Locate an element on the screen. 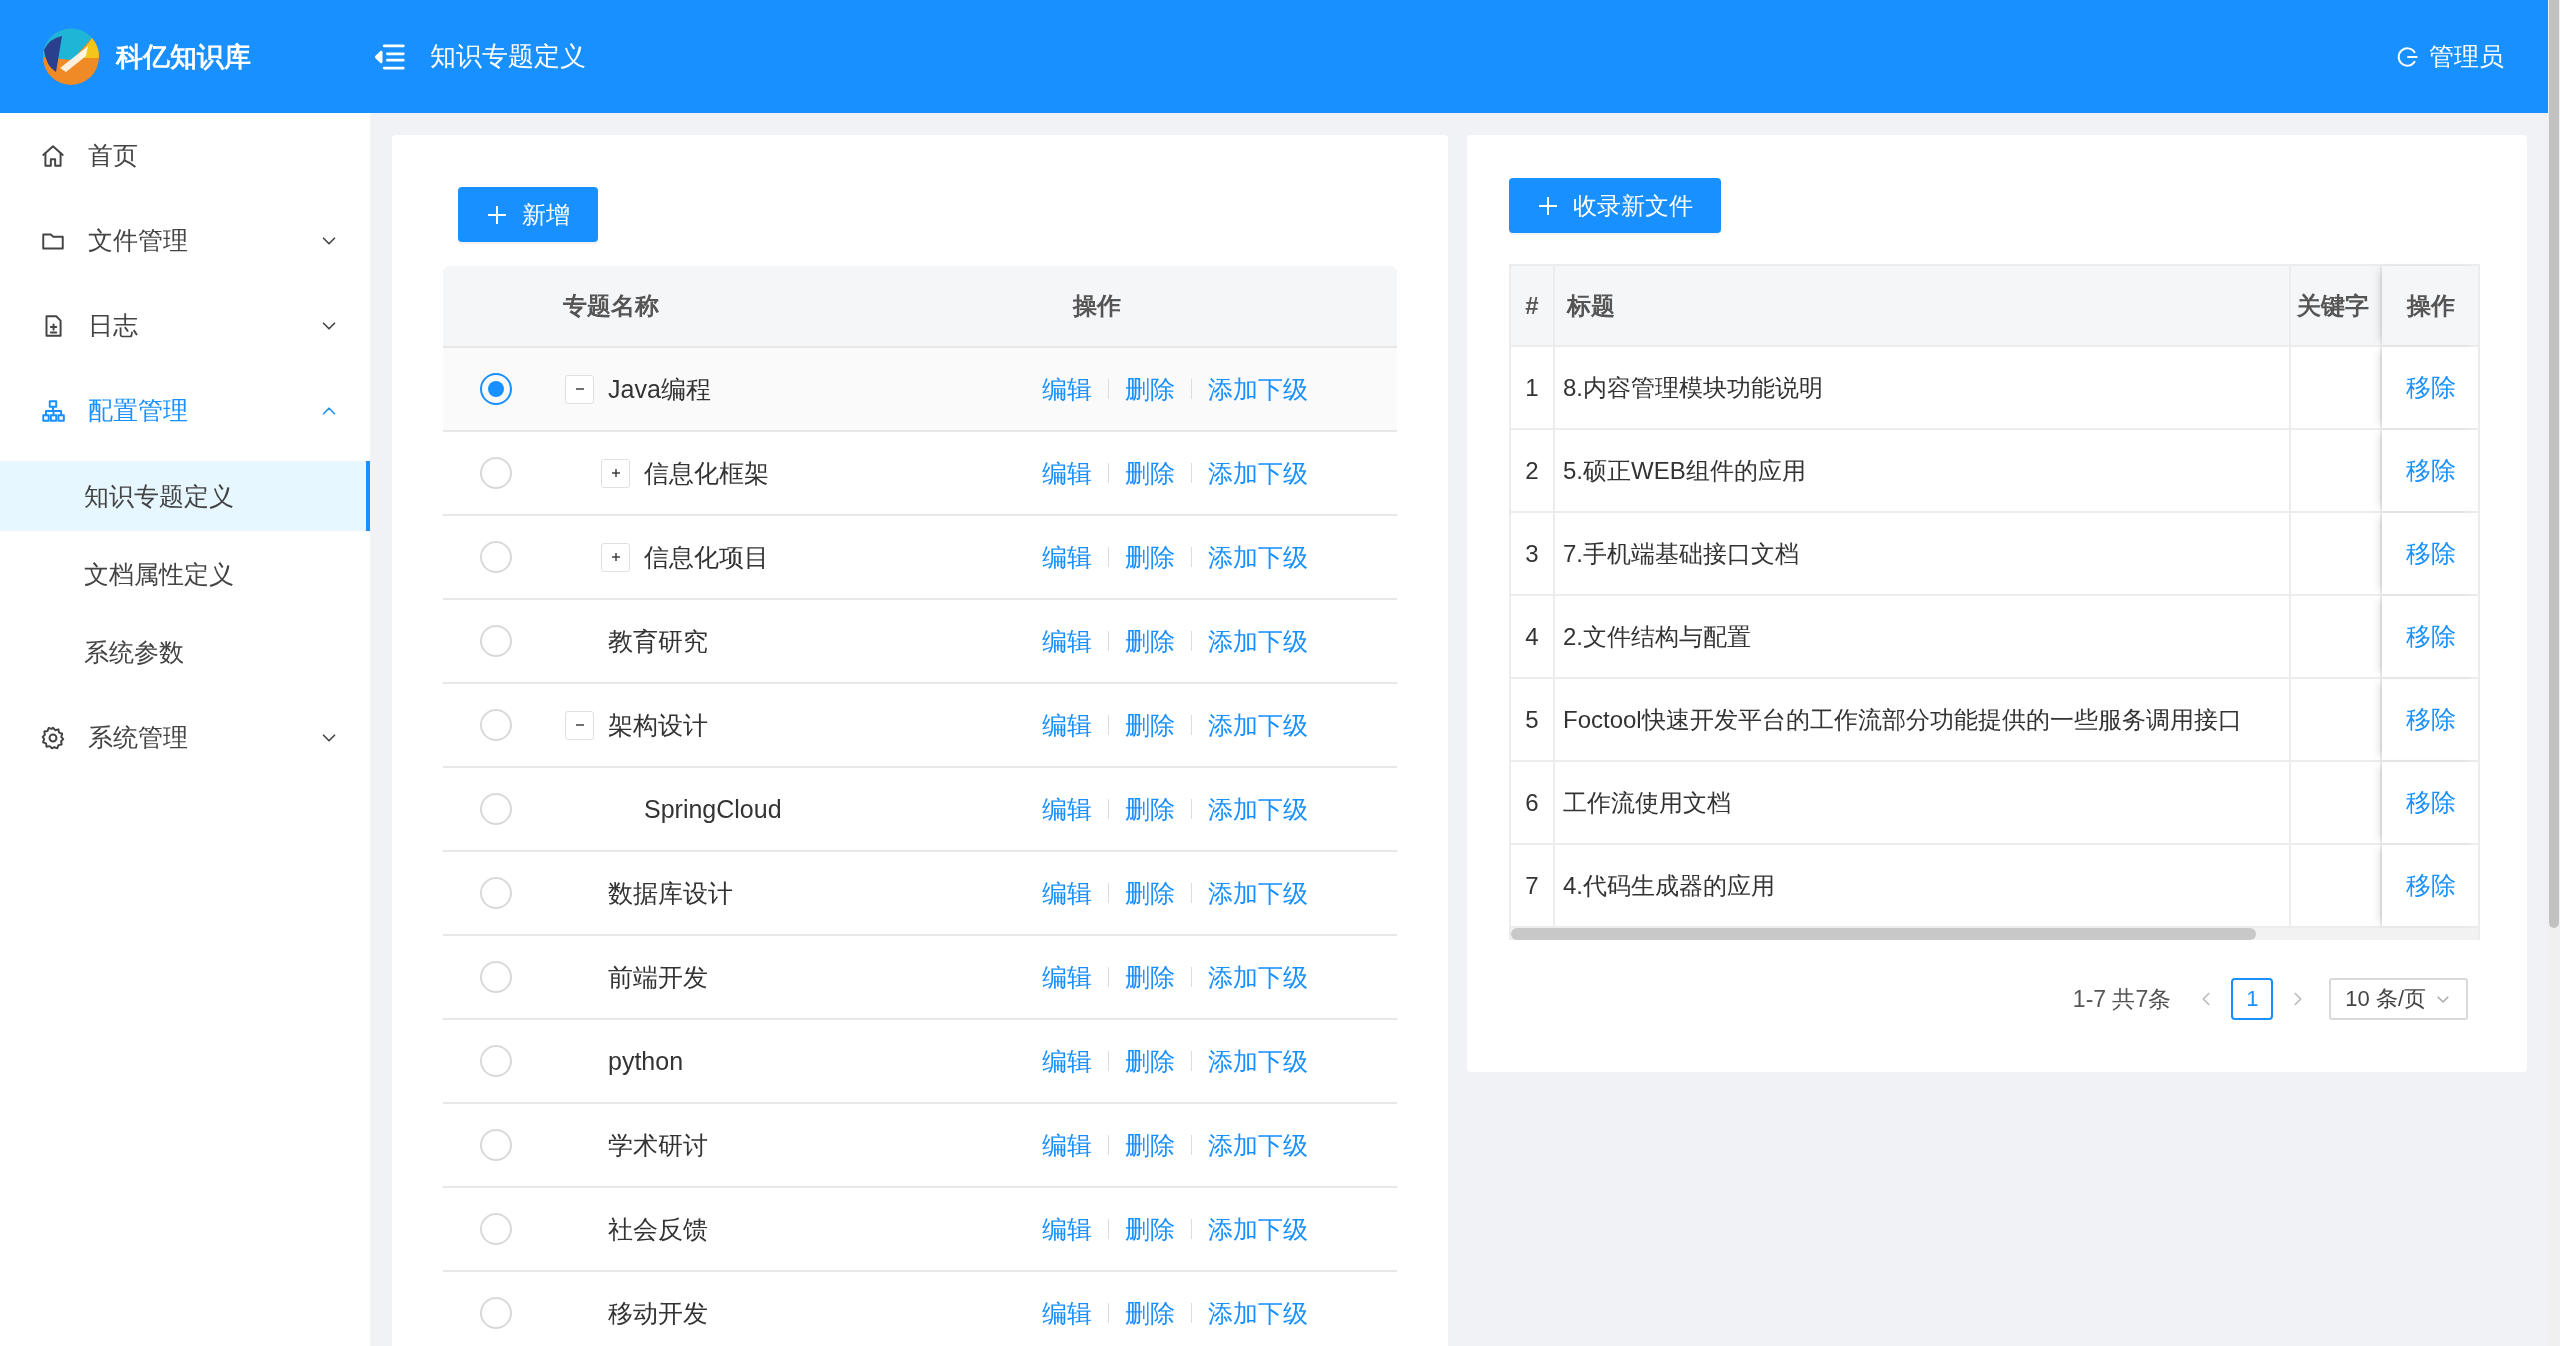 The height and width of the screenshot is (1346, 2560). settings-icon is located at coordinates (53, 737).